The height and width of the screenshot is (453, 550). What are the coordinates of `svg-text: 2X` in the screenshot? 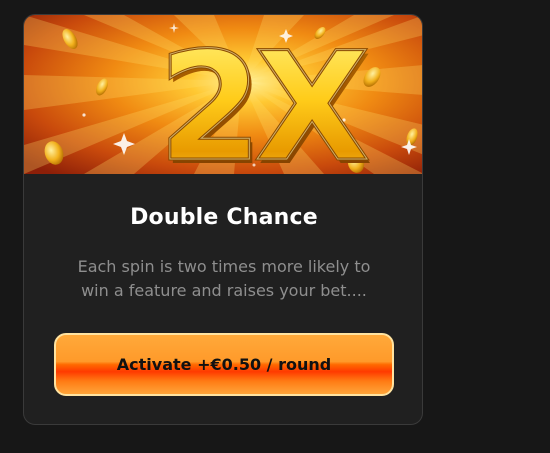 It's located at (262, 97).